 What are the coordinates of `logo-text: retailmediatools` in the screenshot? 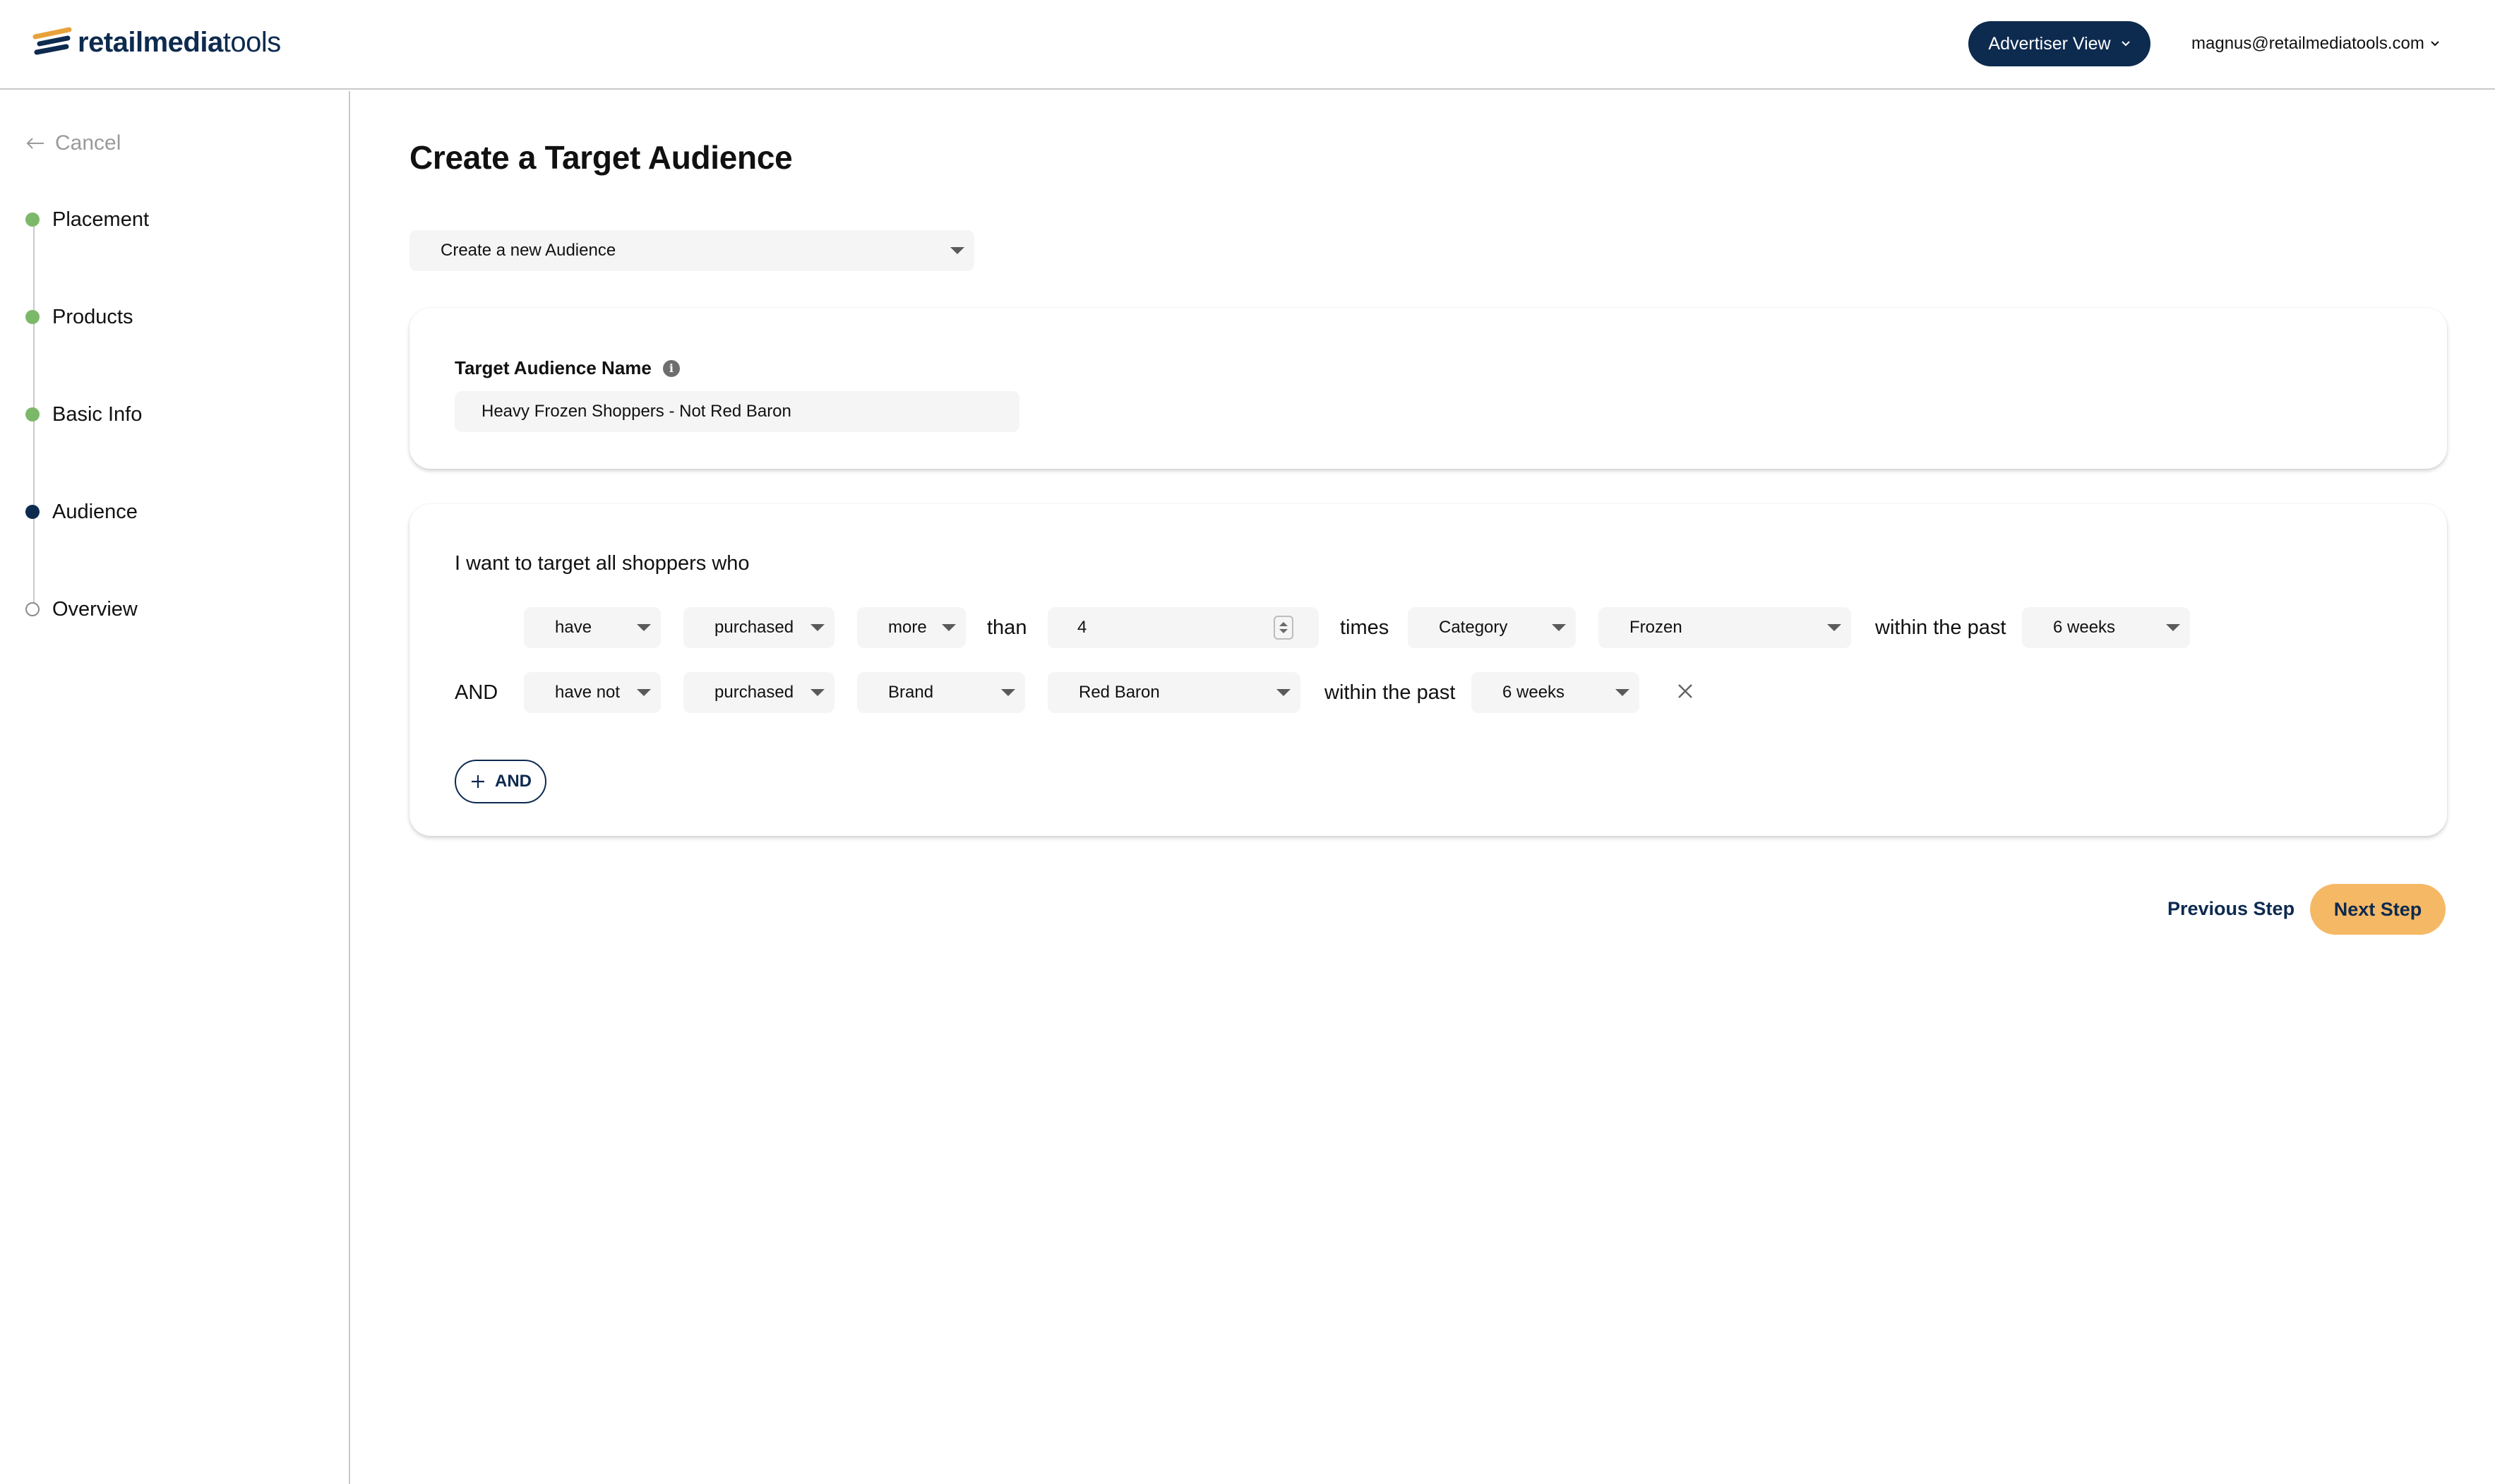 It's located at (179, 42).